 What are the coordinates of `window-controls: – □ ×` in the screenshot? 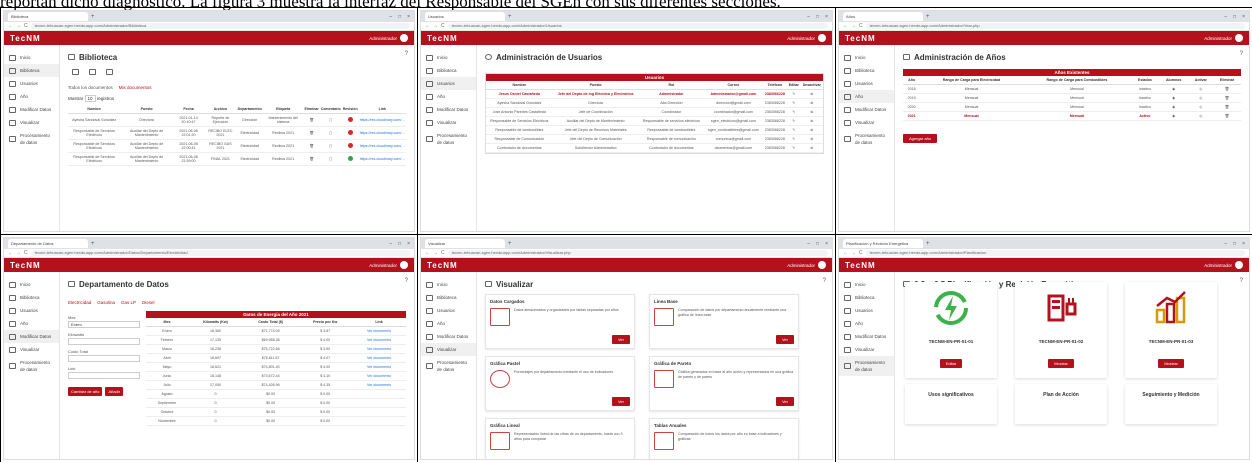 It's located at (401, 244).